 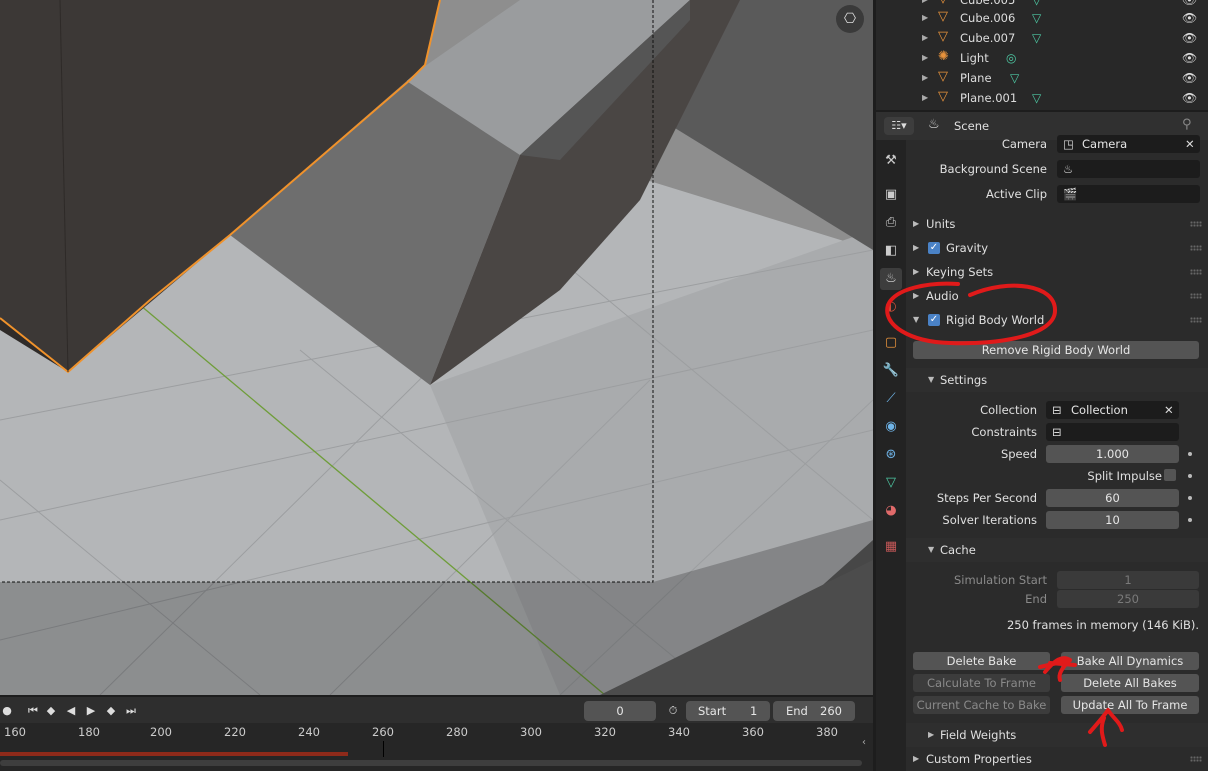 What do you see at coordinates (864, 742) in the screenshot?
I see `scroll-arrow-icon: ‹` at bounding box center [864, 742].